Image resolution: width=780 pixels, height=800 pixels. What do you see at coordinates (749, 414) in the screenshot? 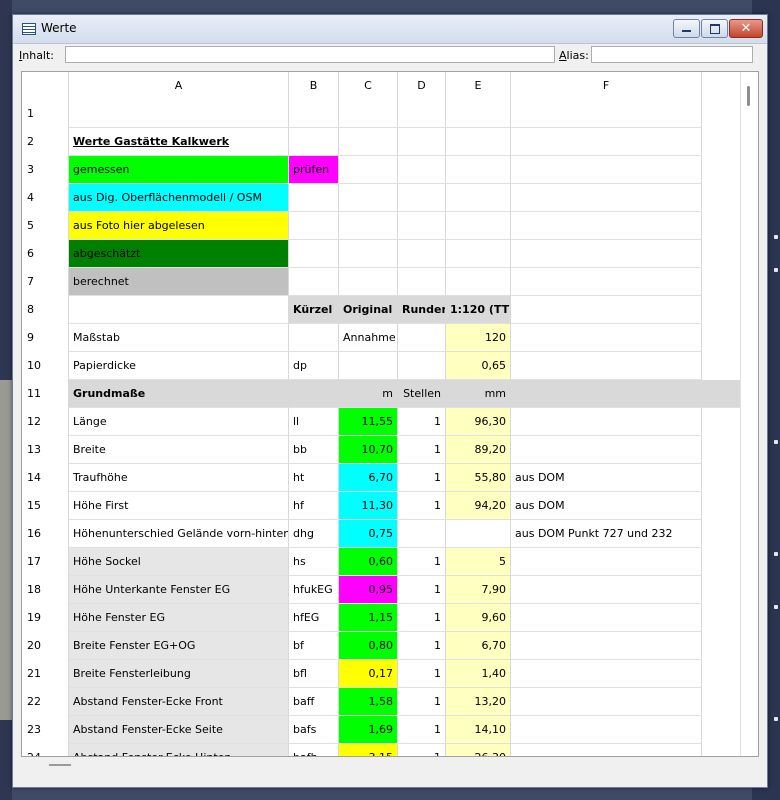
I see `vertical-scrollbar` at bounding box center [749, 414].